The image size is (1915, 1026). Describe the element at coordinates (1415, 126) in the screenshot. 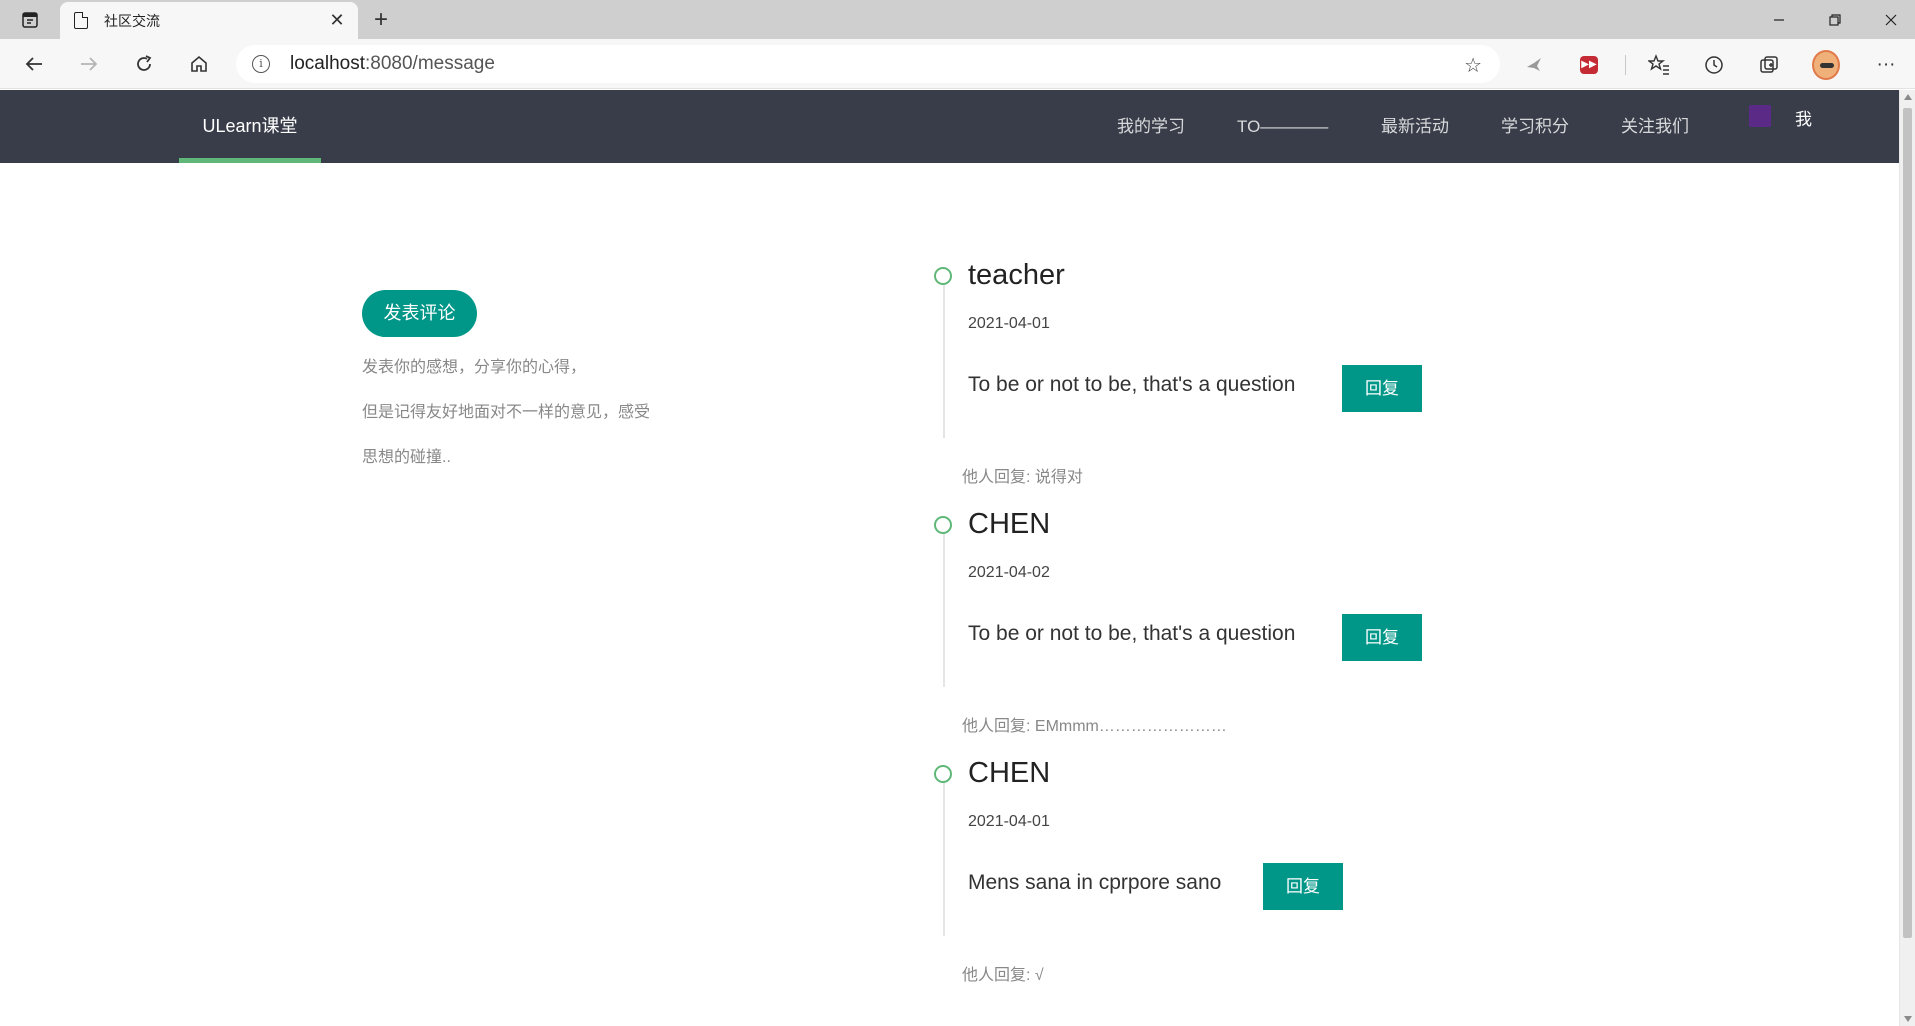

I see `nav-latest-activities: 最新活动` at that location.